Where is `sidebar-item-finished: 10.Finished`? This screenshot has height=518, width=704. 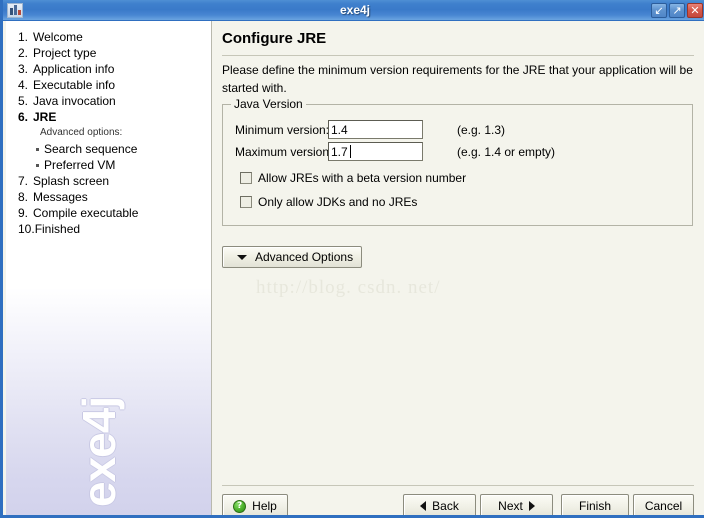 sidebar-item-finished: 10.Finished is located at coordinates (113, 229).